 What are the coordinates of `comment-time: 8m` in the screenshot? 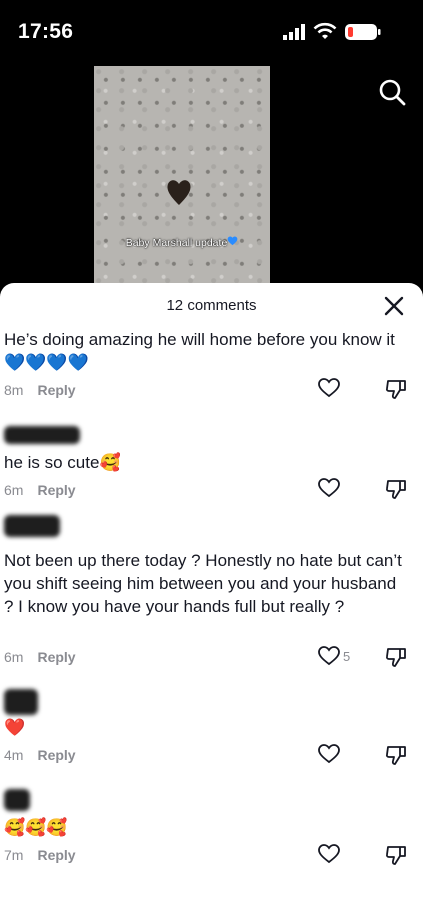 It's located at (14, 390).